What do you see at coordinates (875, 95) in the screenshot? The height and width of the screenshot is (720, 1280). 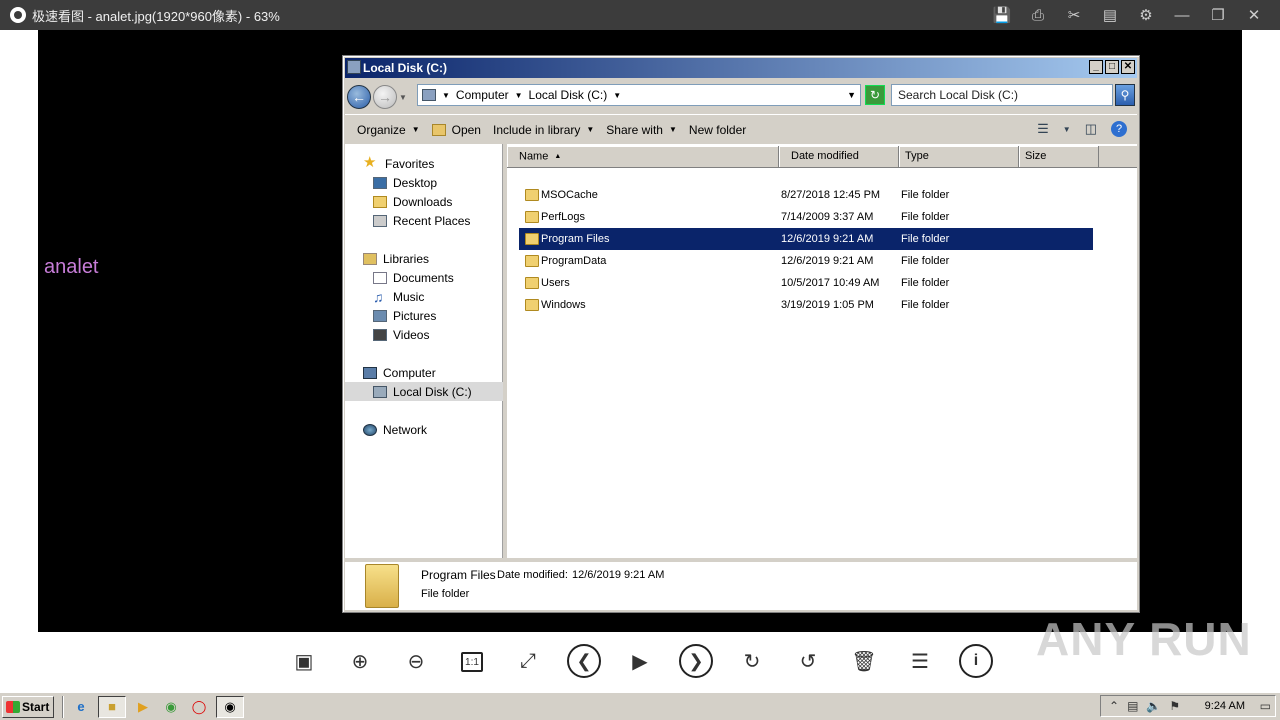 I see `refresh-button: ↻` at bounding box center [875, 95].